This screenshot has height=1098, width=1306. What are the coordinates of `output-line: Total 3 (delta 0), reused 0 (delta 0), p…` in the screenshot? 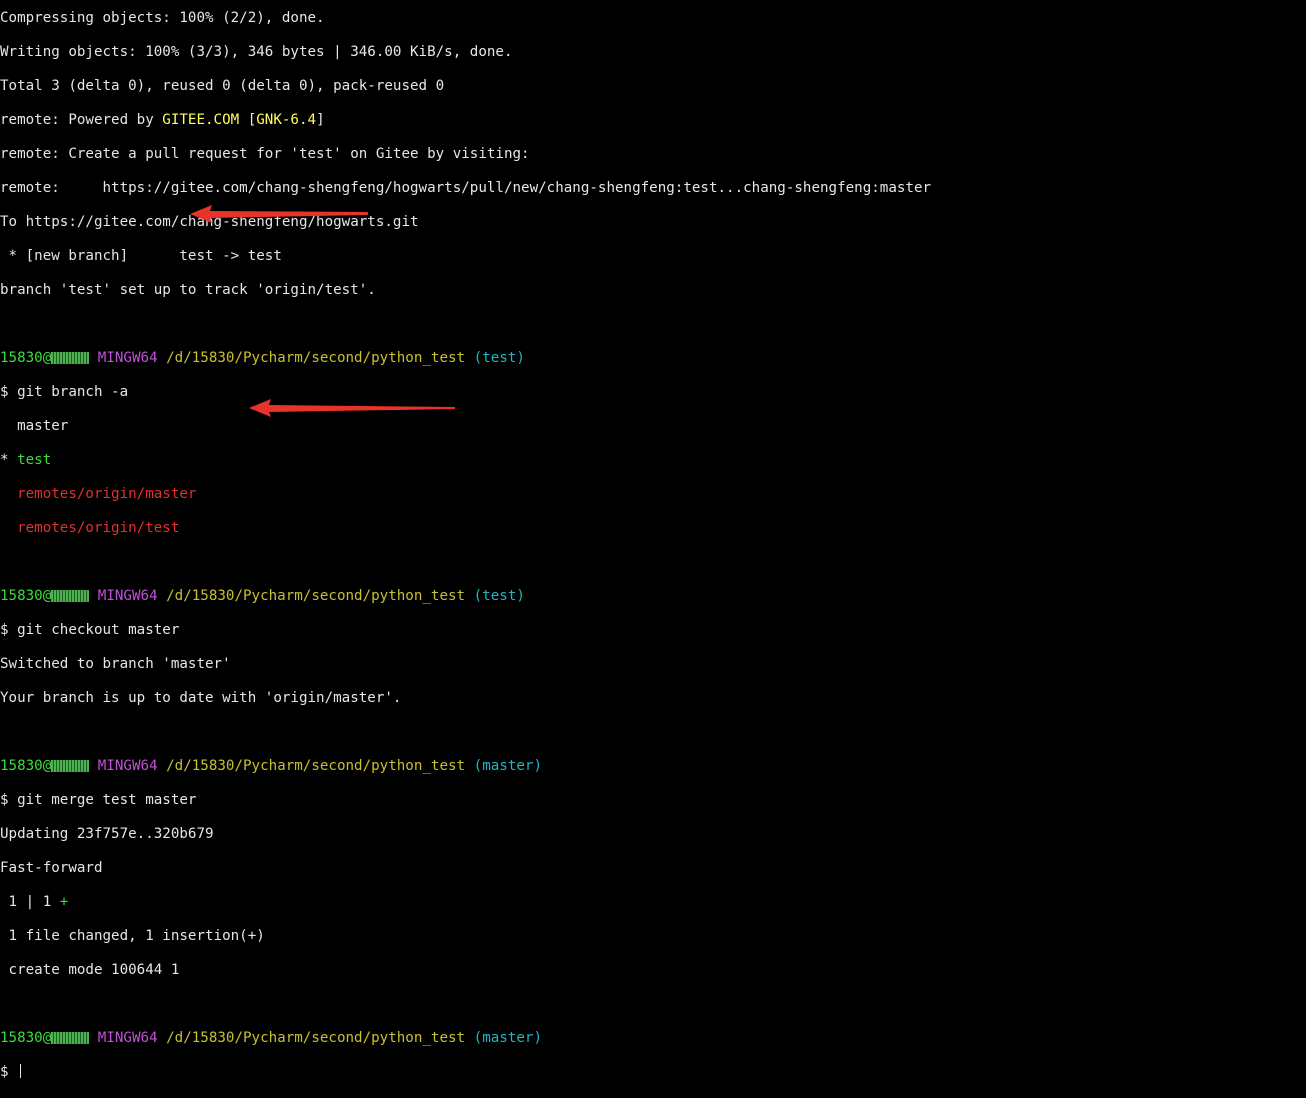 It's located at (222, 86).